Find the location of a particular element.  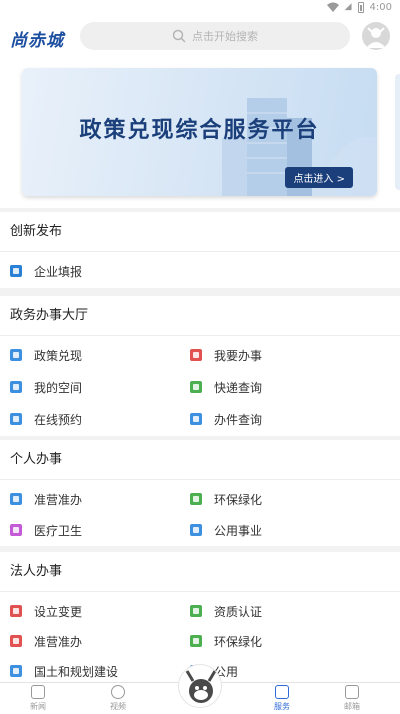

mascot-icon is located at coordinates (201, 686).